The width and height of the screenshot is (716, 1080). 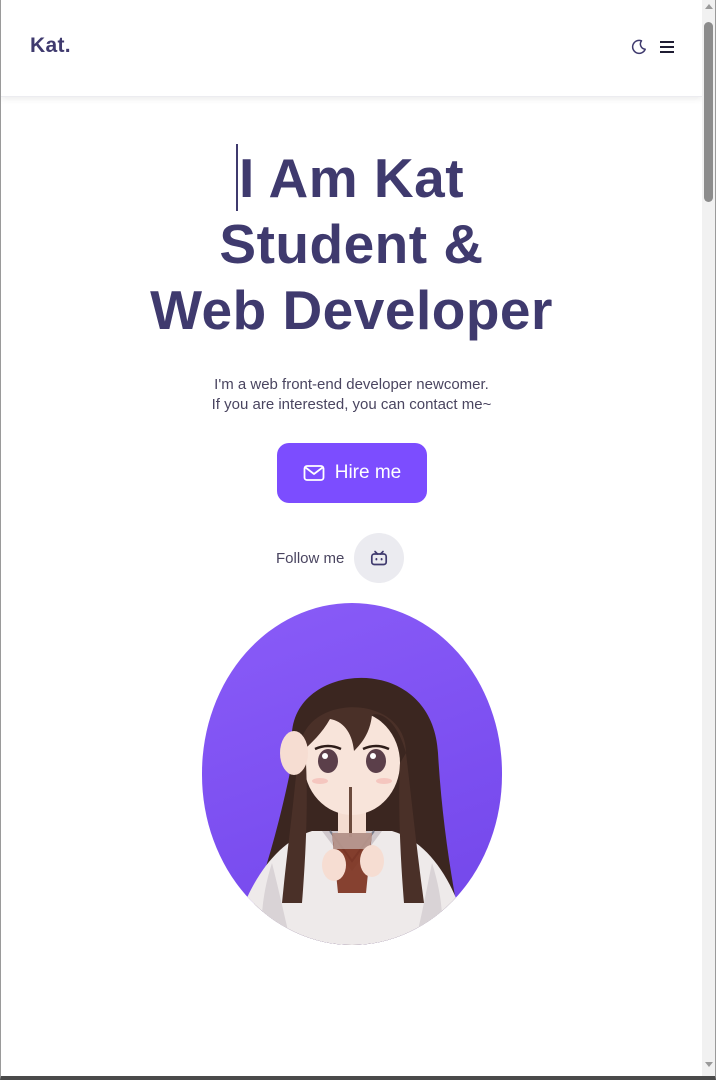 What do you see at coordinates (351, 178) in the screenshot?
I see `hero-title-line-1: I Am Kat` at bounding box center [351, 178].